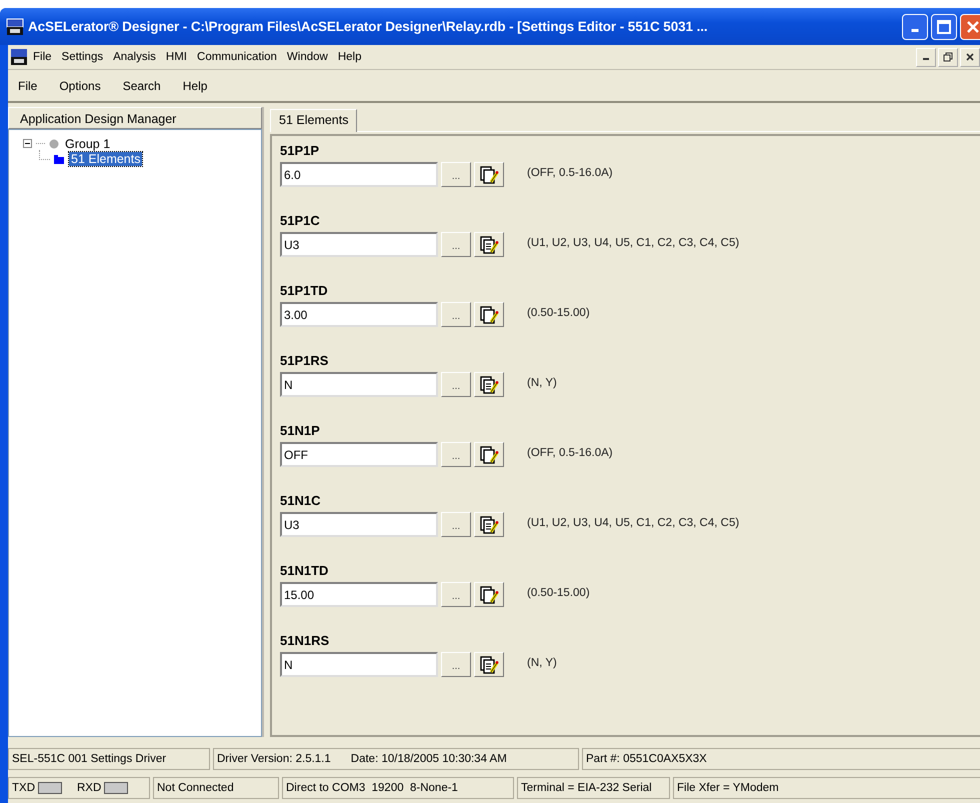 This screenshot has height=803, width=980. Describe the element at coordinates (27, 143) in the screenshot. I see `collapse-icon` at that location.